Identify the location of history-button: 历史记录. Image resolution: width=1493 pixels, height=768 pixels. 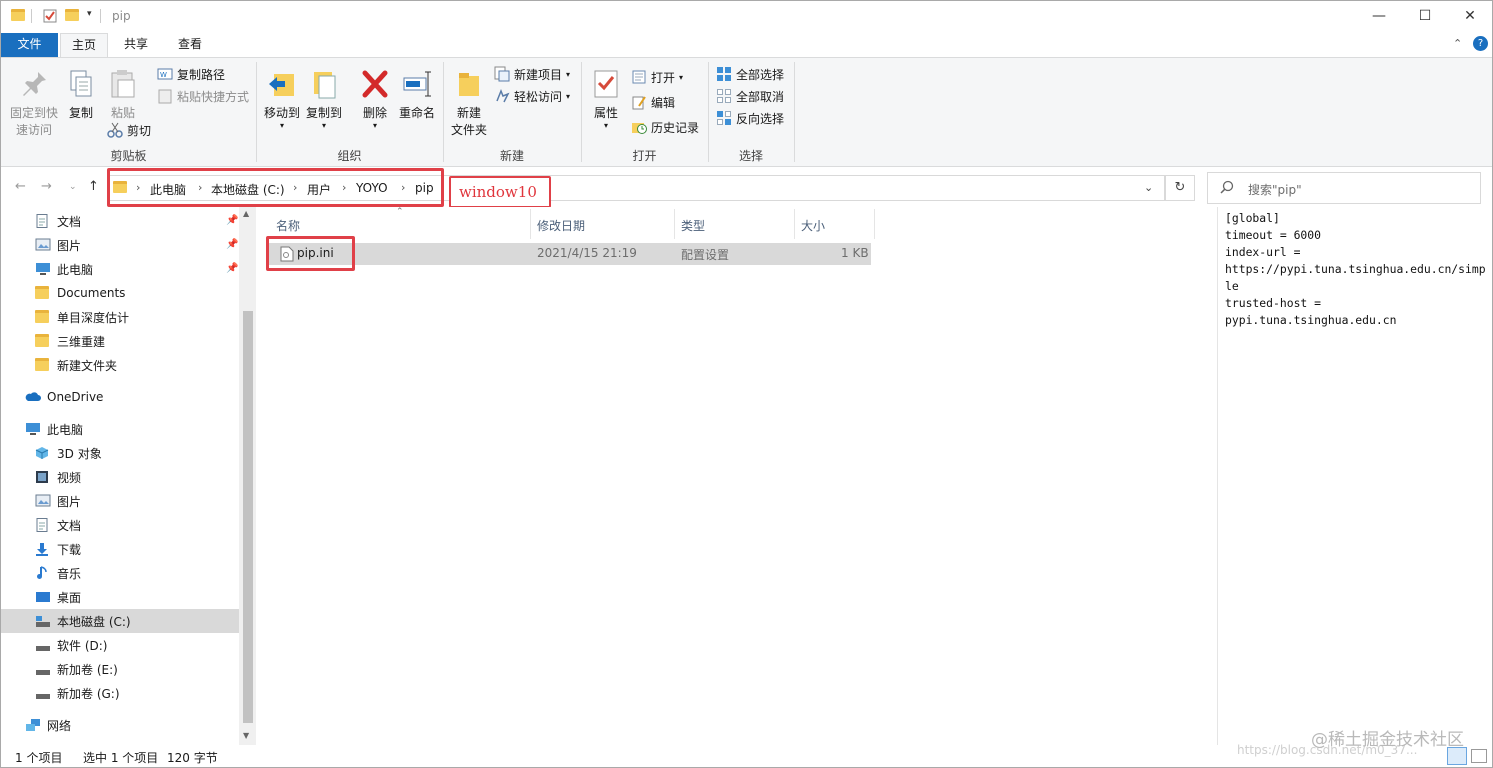
(665, 127).